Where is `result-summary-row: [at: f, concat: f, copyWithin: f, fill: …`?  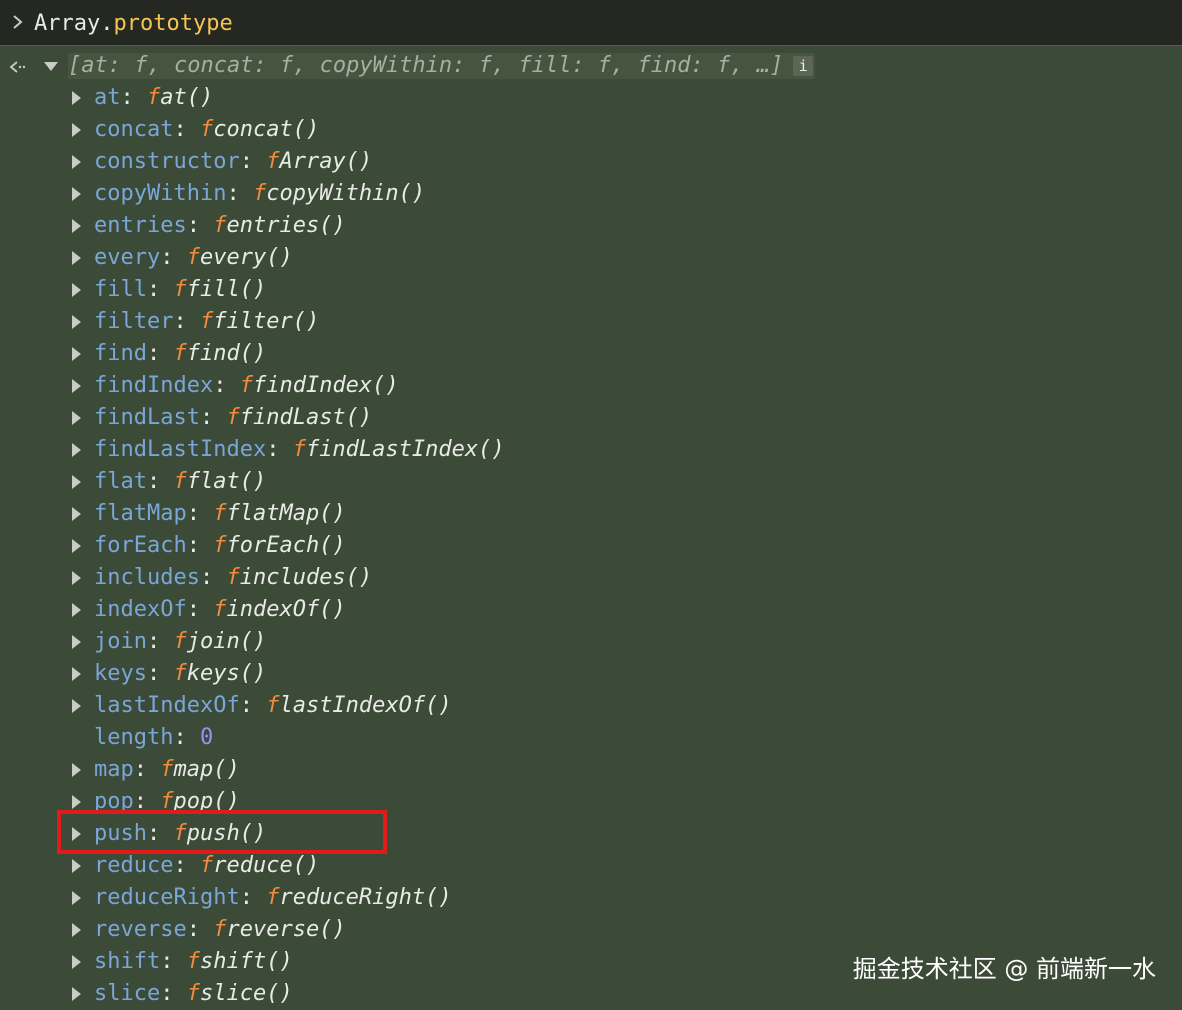 result-summary-row: [at: f, concat: f, copyWithin: f, fill: … is located at coordinates (430, 66).